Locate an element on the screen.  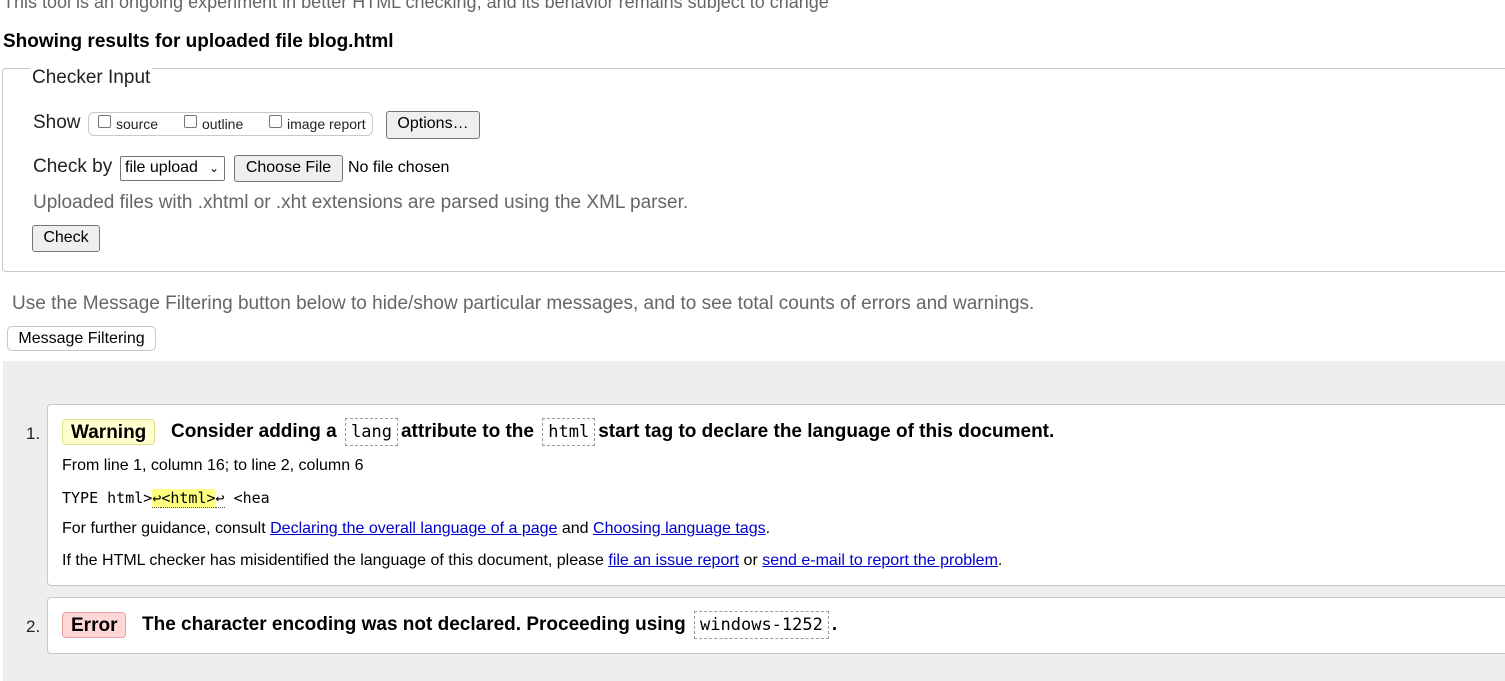
source-extract: TYPE html>↩<html>↩ <hea is located at coordinates (166, 498).